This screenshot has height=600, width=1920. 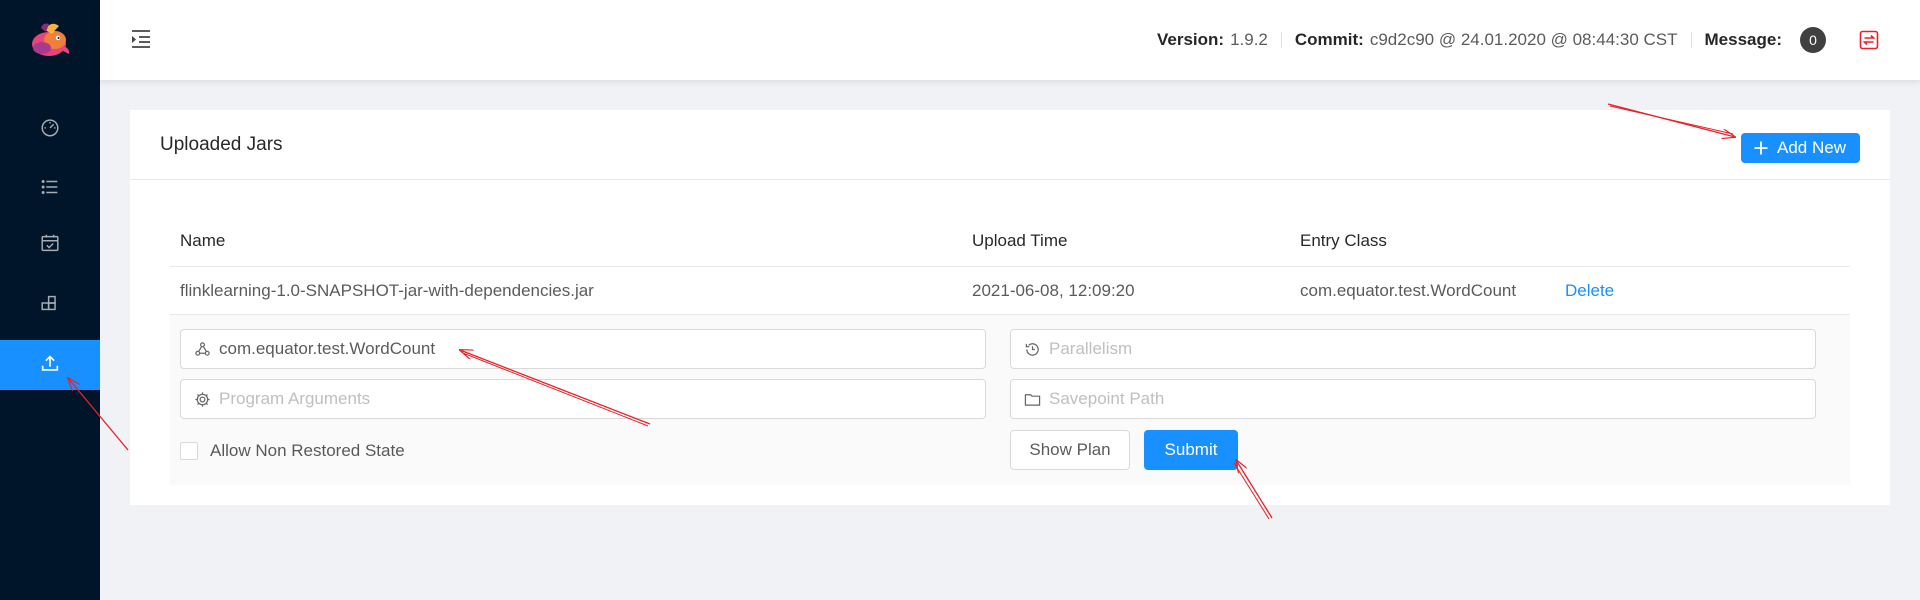 What do you see at coordinates (1743, 39) in the screenshot?
I see `message-label: Message:` at bounding box center [1743, 39].